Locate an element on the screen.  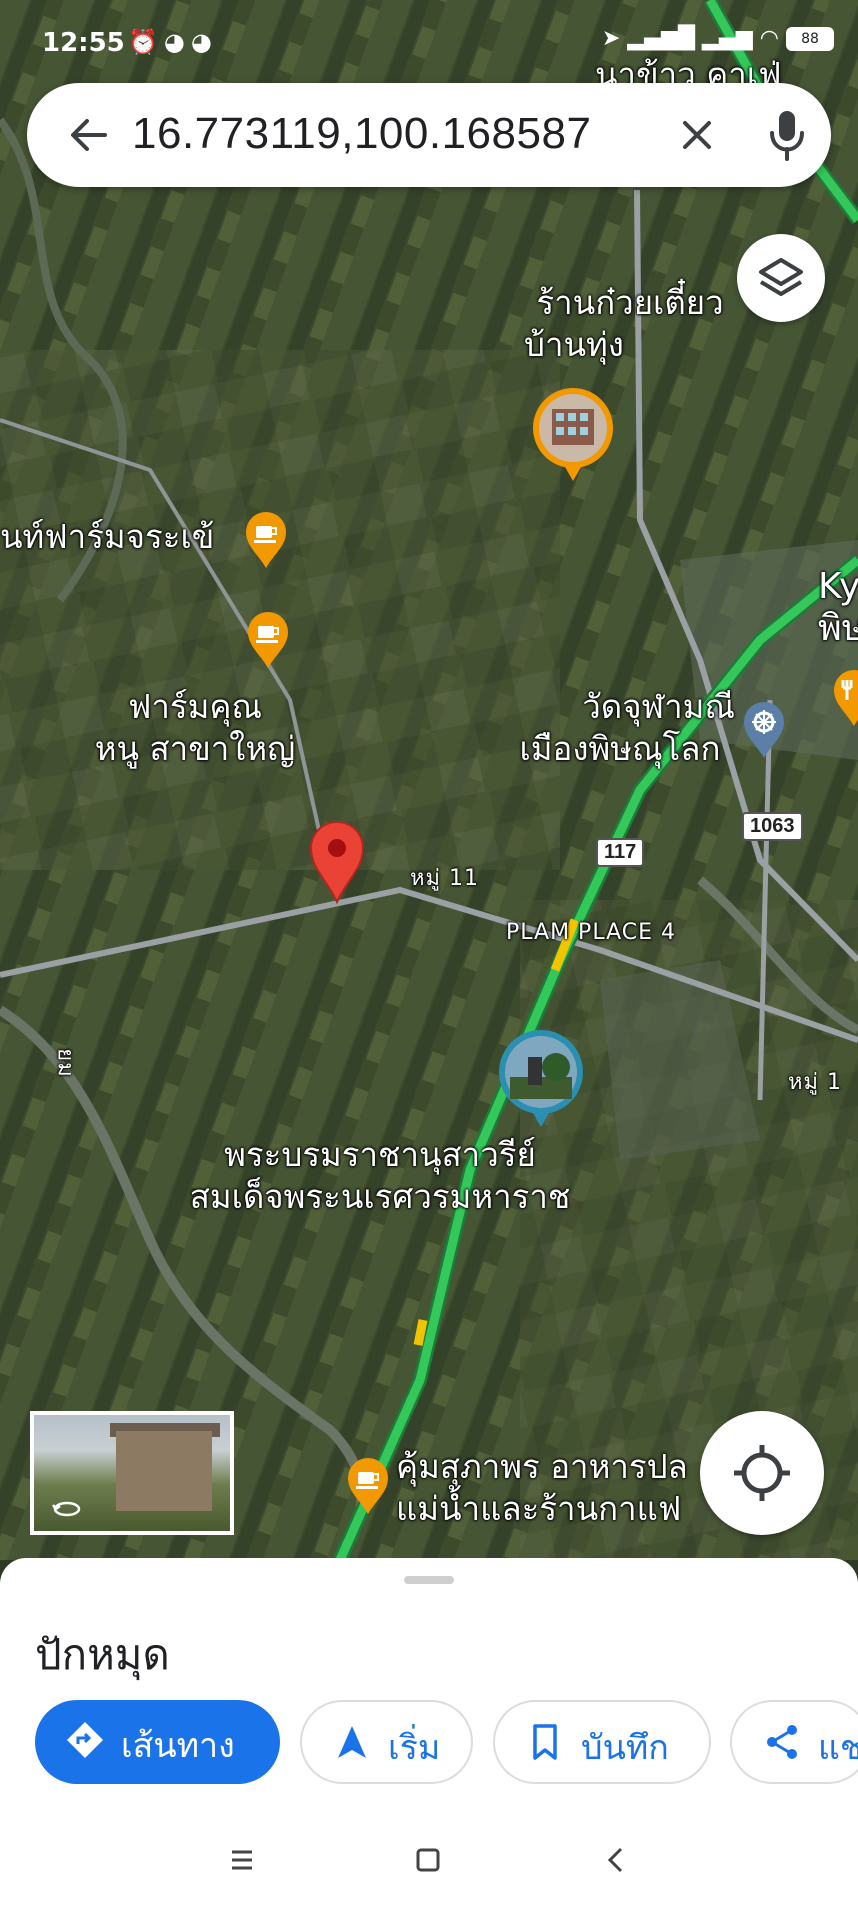
search-bar: 16.773119,100.168587 is located at coordinates (429, 135).